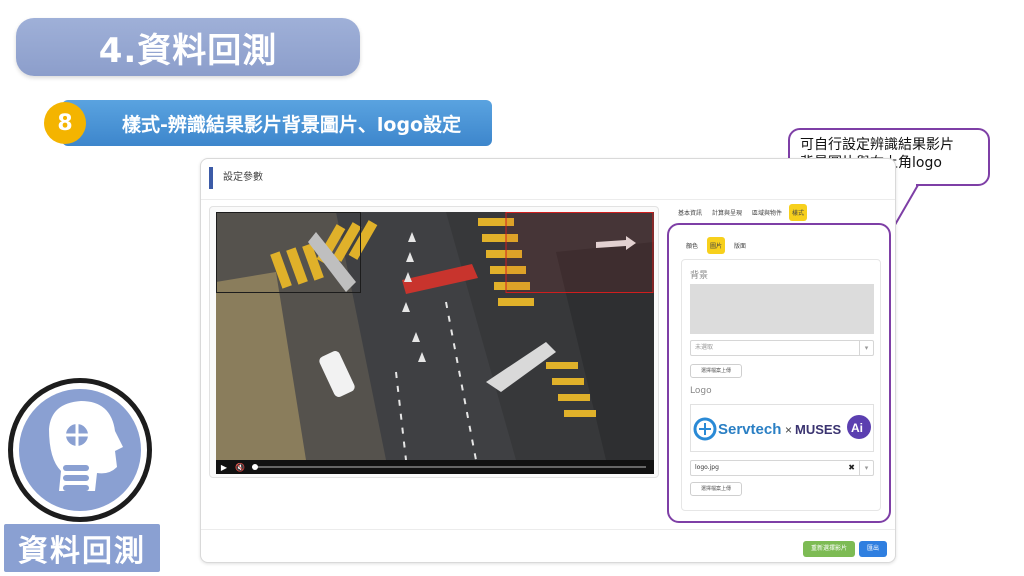  I want to click on avatar-background, so click(80, 450).